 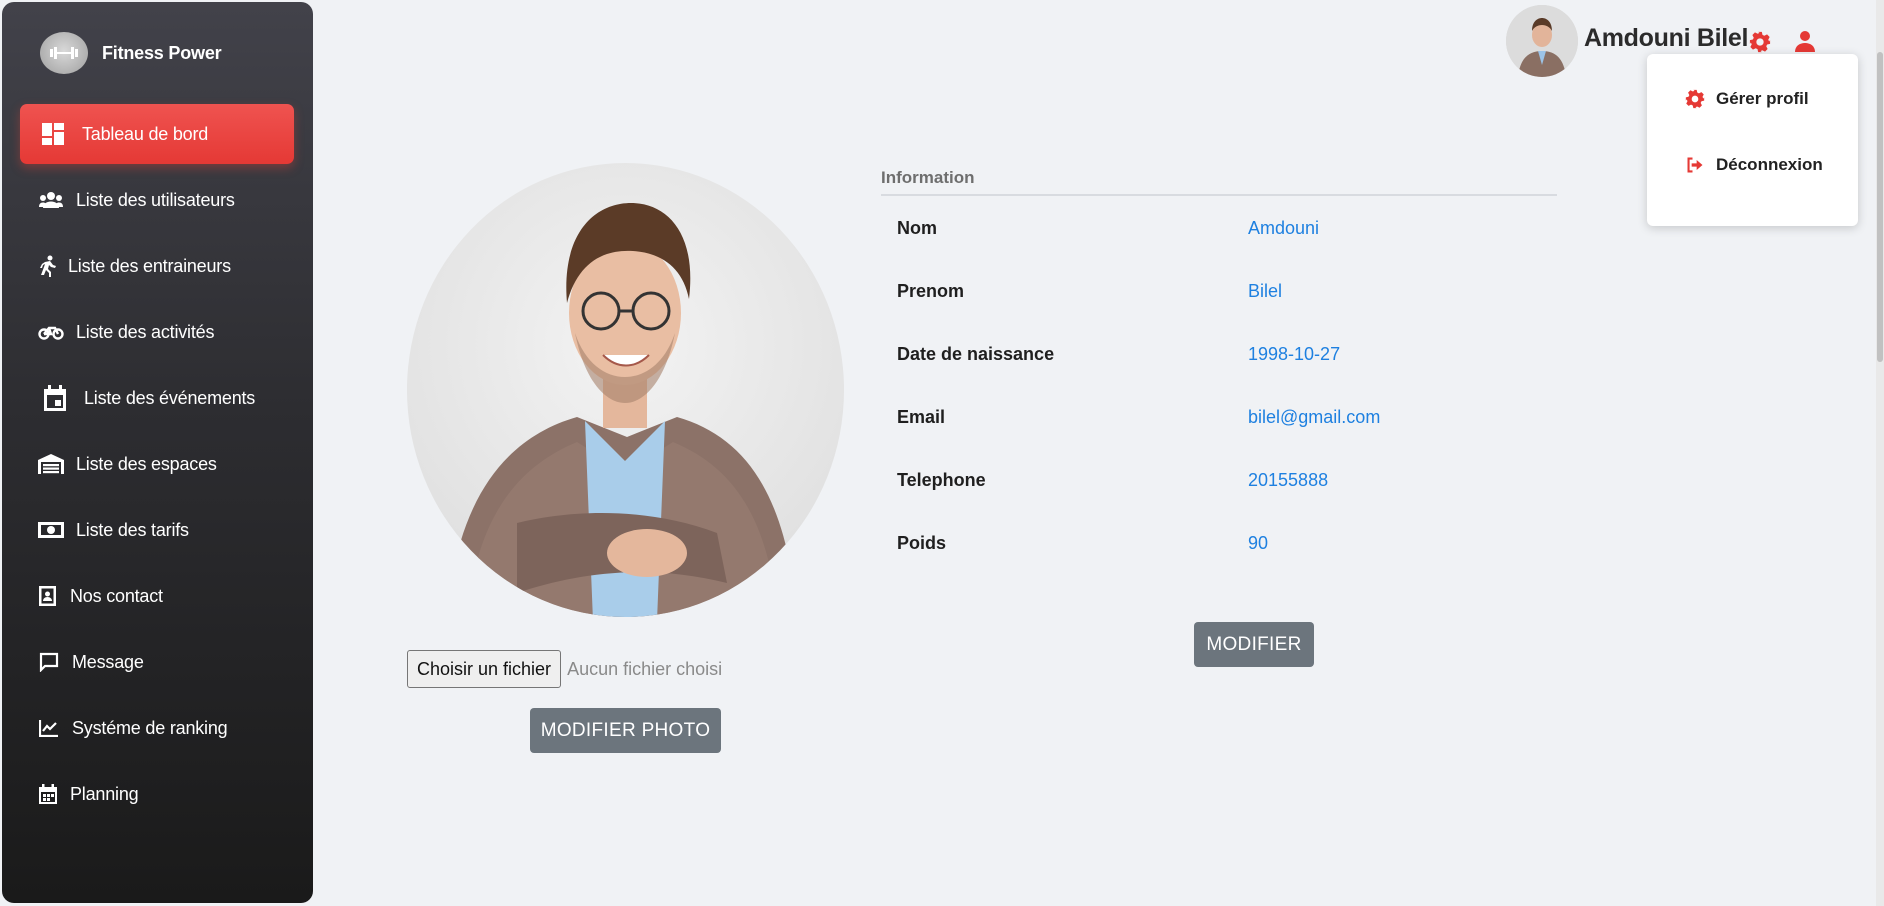 I want to click on sidebar-item-planning: Planning, so click(x=157, y=794).